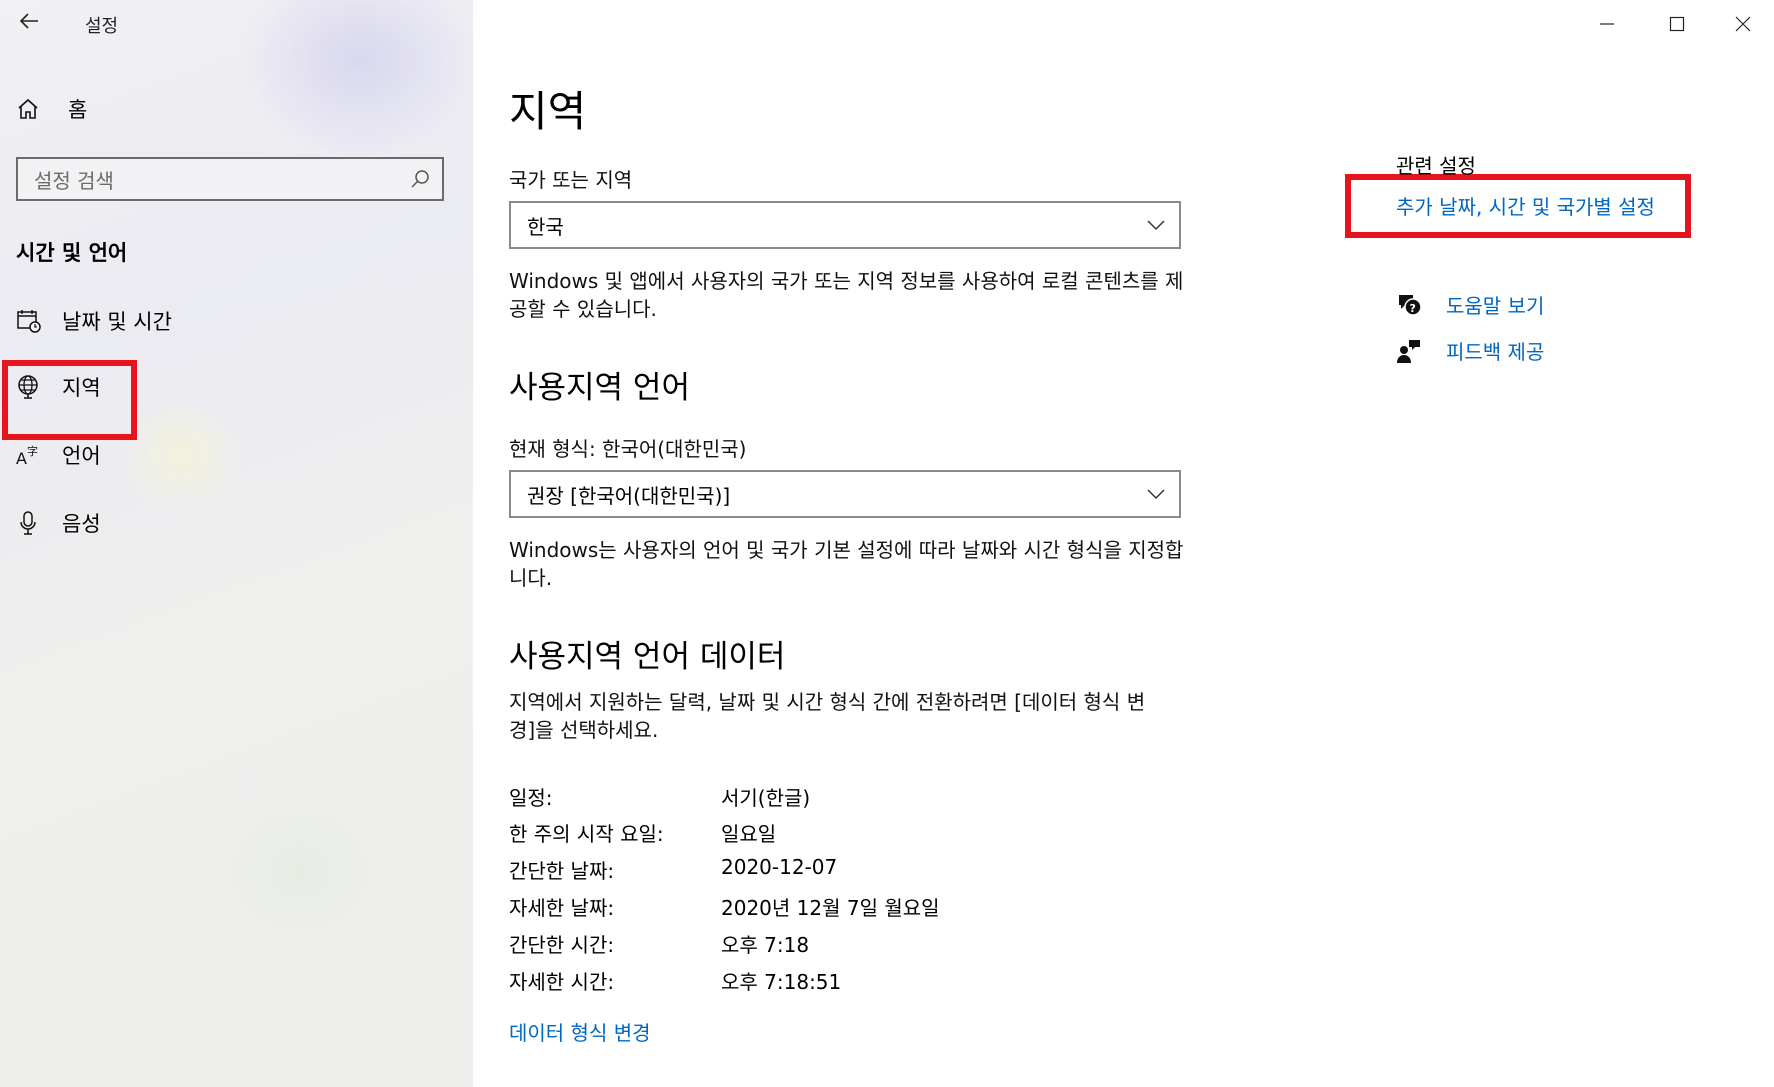 The width and height of the screenshot is (1774, 1087). Describe the element at coordinates (562, 945) in the screenshot. I see `format-key: 간단한 시간:` at that location.